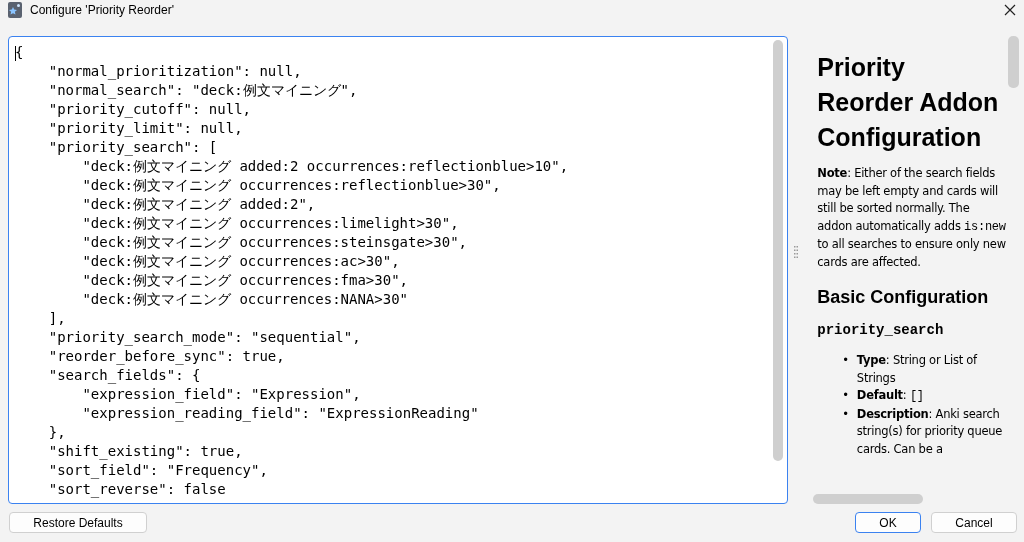  Describe the element at coordinates (133, 147) in the screenshot. I see `code-line: "priority_search": [` at that location.